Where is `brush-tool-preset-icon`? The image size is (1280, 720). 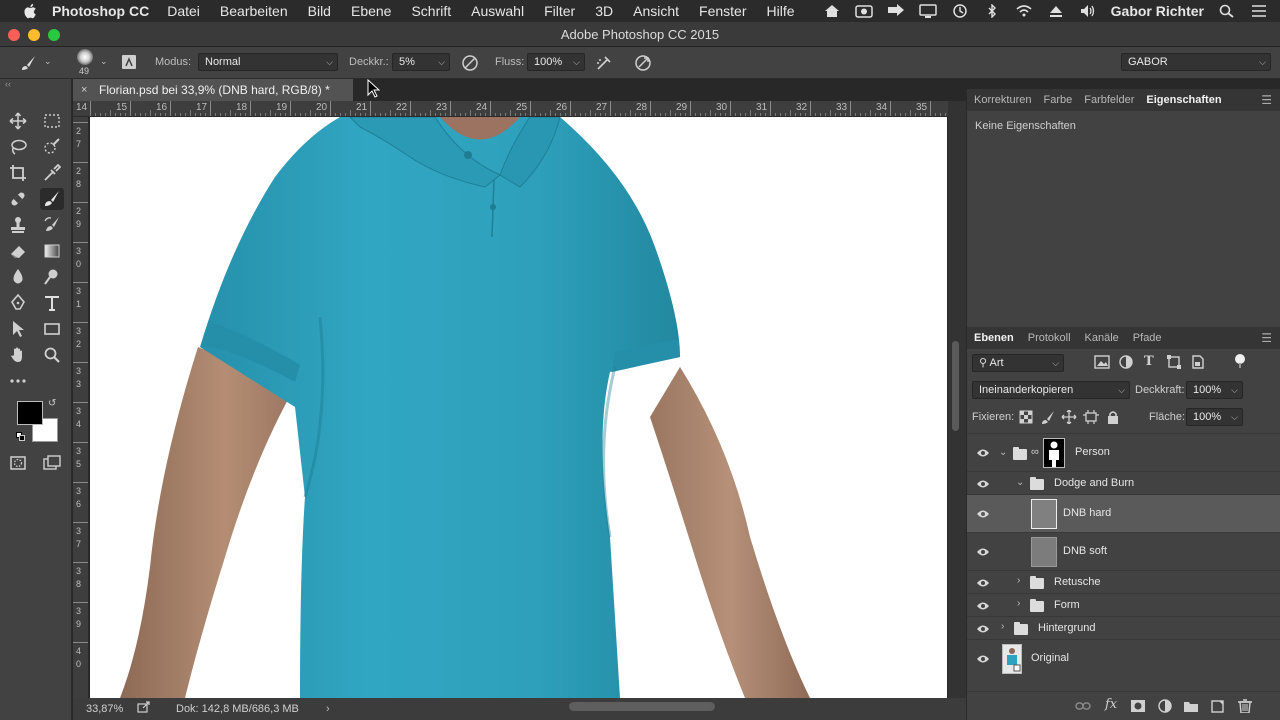
brush-tool-preset-icon is located at coordinates (29, 63).